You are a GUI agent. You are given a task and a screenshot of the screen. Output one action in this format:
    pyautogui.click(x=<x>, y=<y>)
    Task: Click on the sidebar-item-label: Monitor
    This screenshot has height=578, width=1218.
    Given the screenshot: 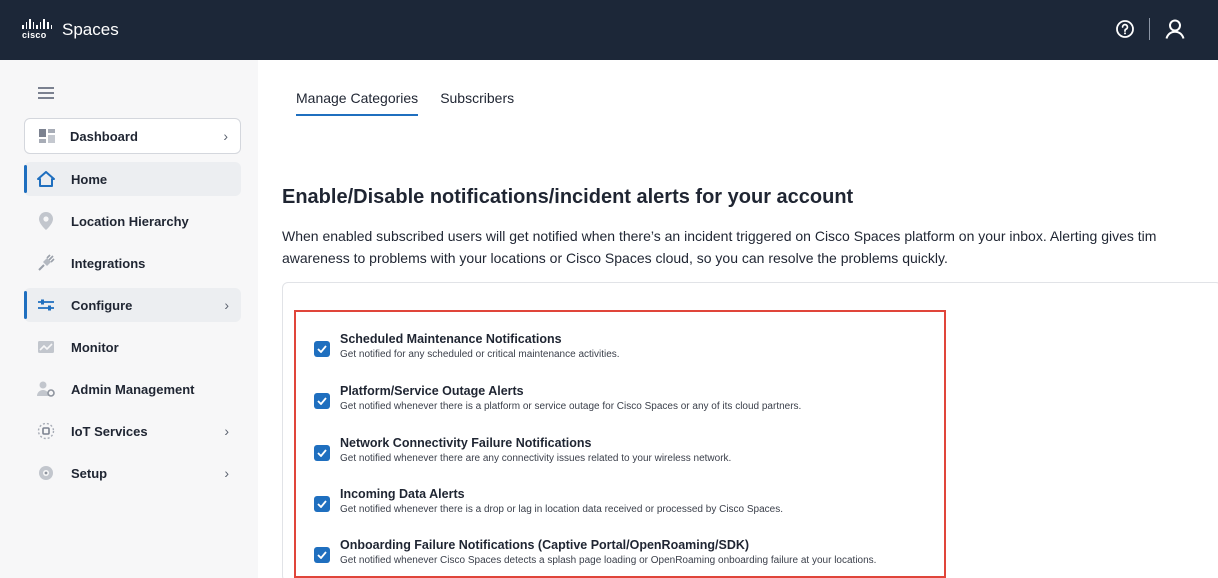 What is the action you would take?
    pyautogui.click(x=95, y=347)
    